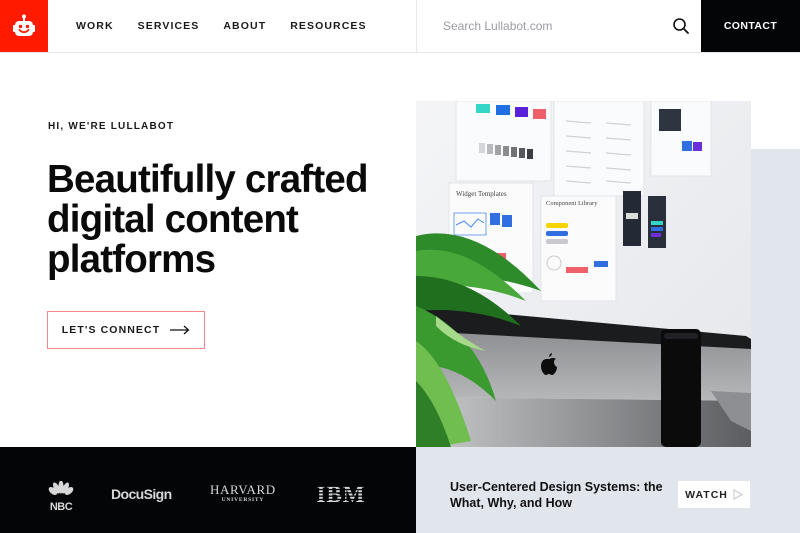 The image size is (800, 533). What do you see at coordinates (244, 26) in the screenshot?
I see `nav-item-about: ABOUT` at bounding box center [244, 26].